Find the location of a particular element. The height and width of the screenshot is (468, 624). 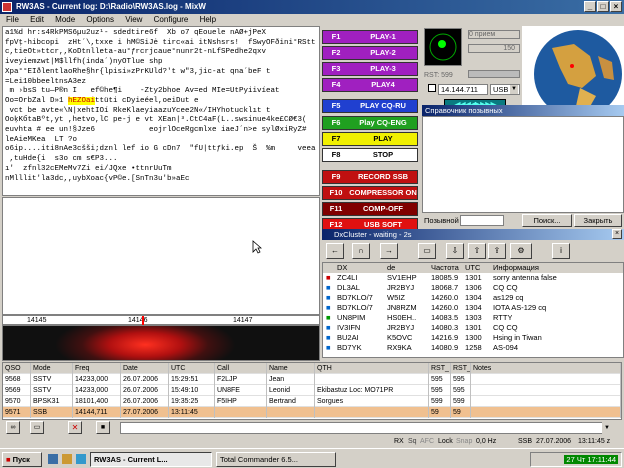

log-col-header: QSO is located at coordinates (17, 368).